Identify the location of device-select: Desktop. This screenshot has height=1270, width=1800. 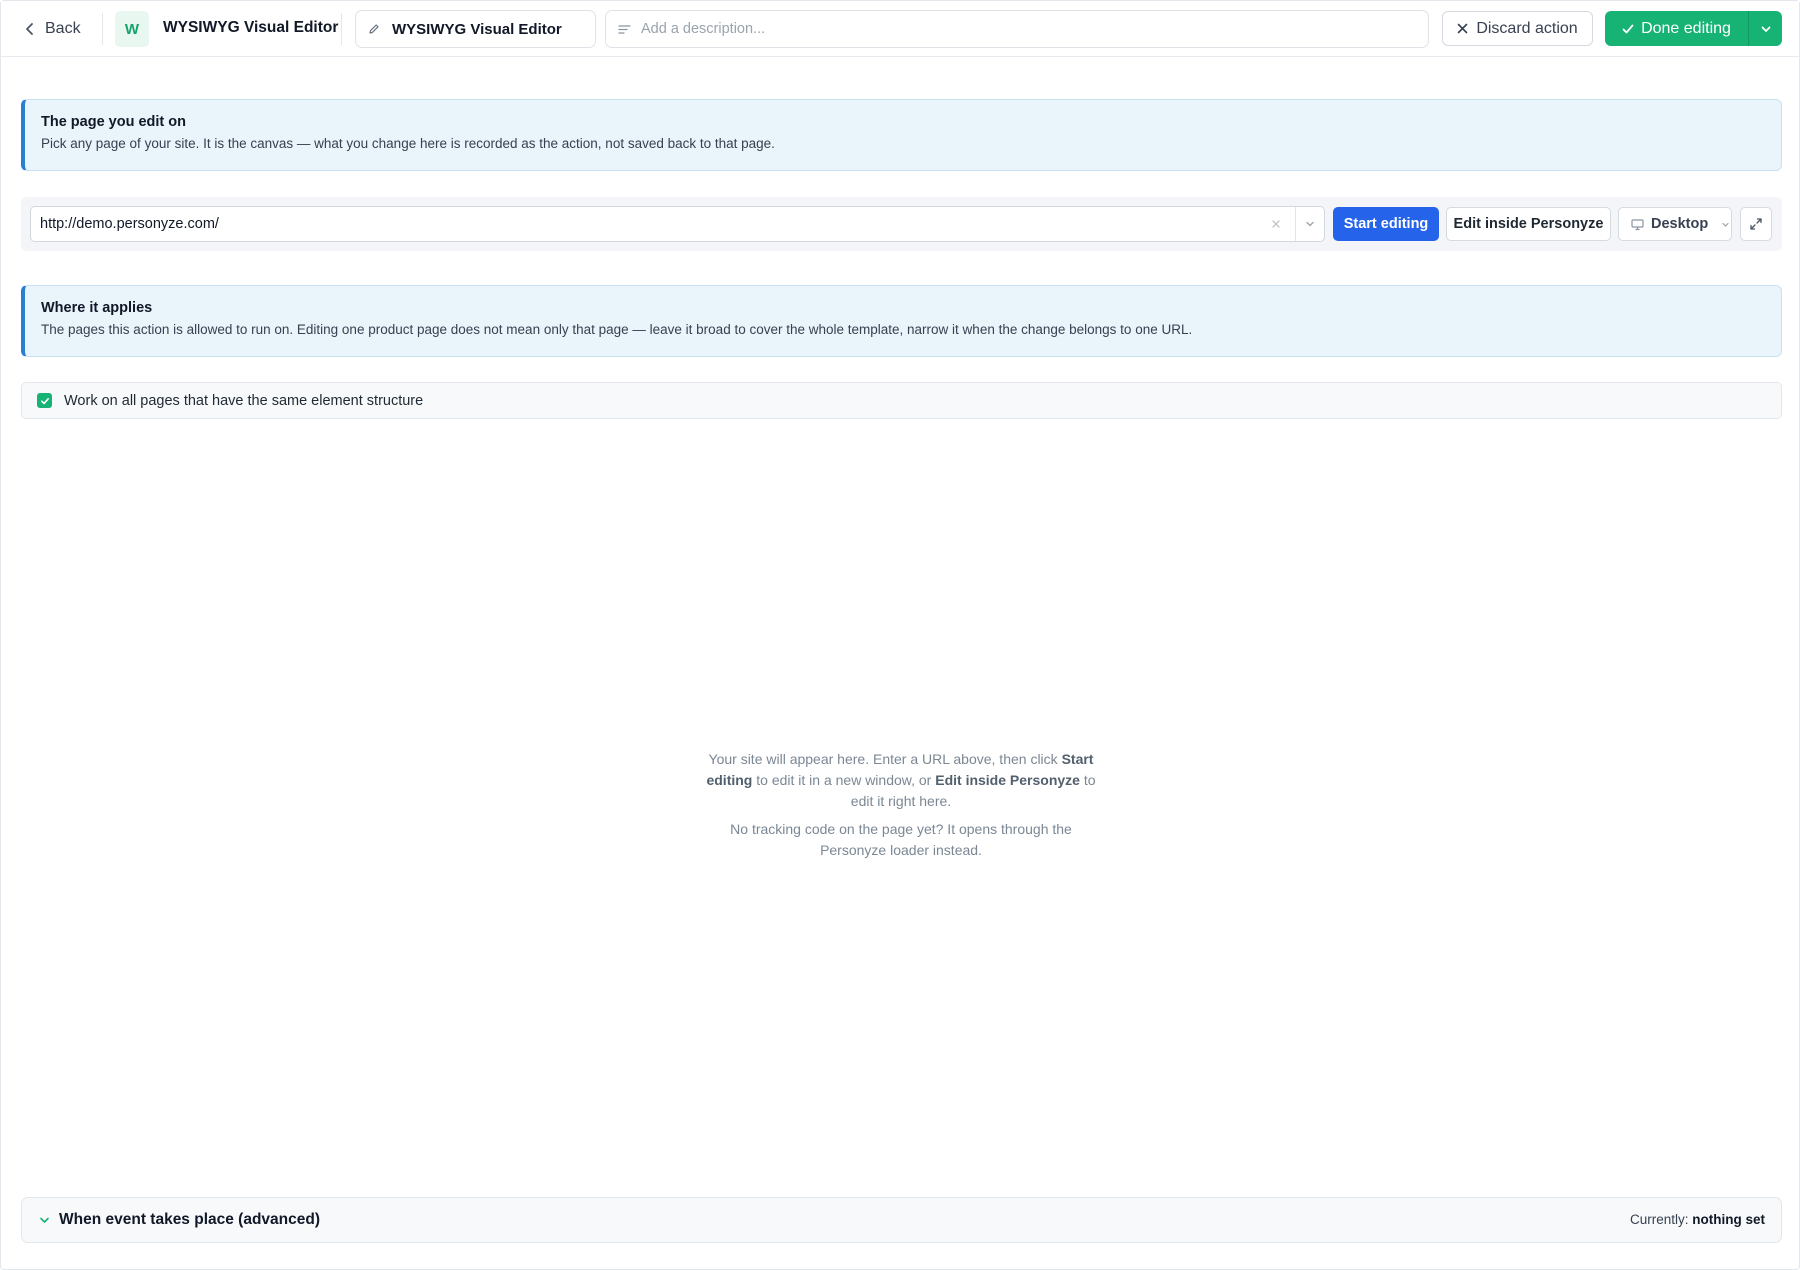
(1675, 224).